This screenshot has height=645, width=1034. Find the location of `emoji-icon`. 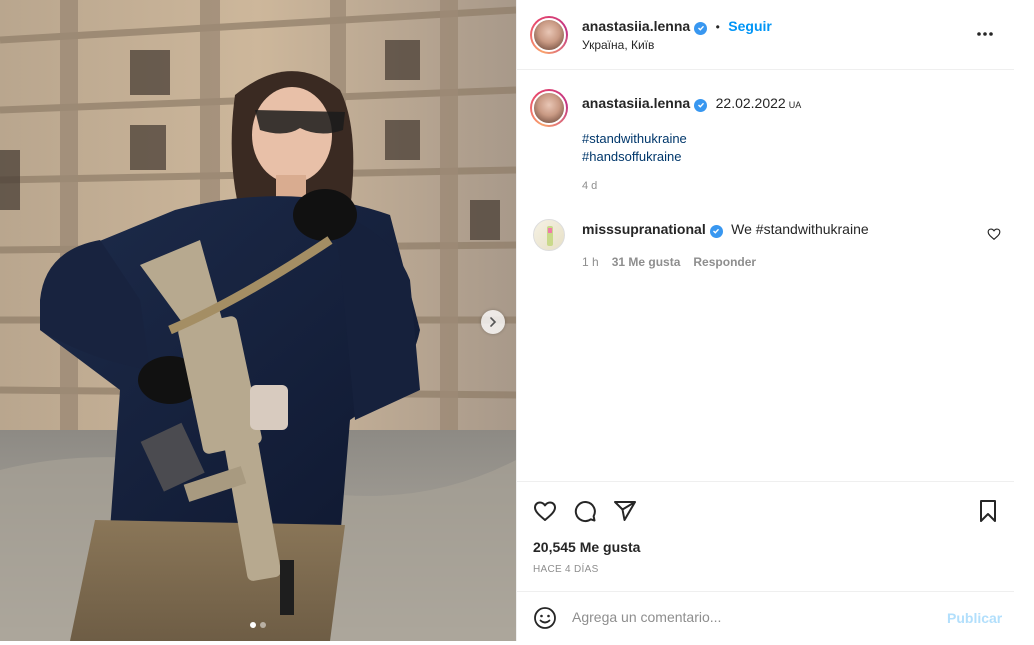

emoji-icon is located at coordinates (545, 618).